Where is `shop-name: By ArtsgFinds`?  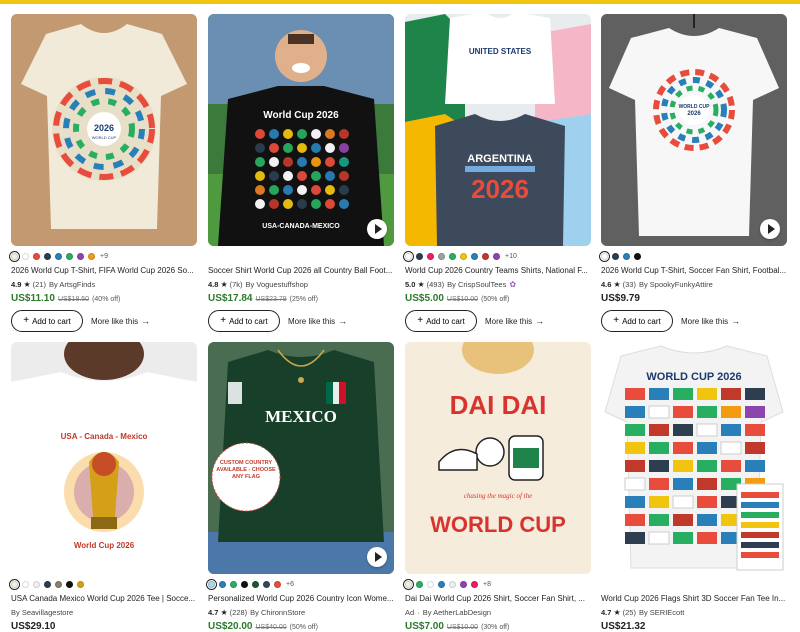
shop-name: By ArtsgFinds is located at coordinates (72, 284).